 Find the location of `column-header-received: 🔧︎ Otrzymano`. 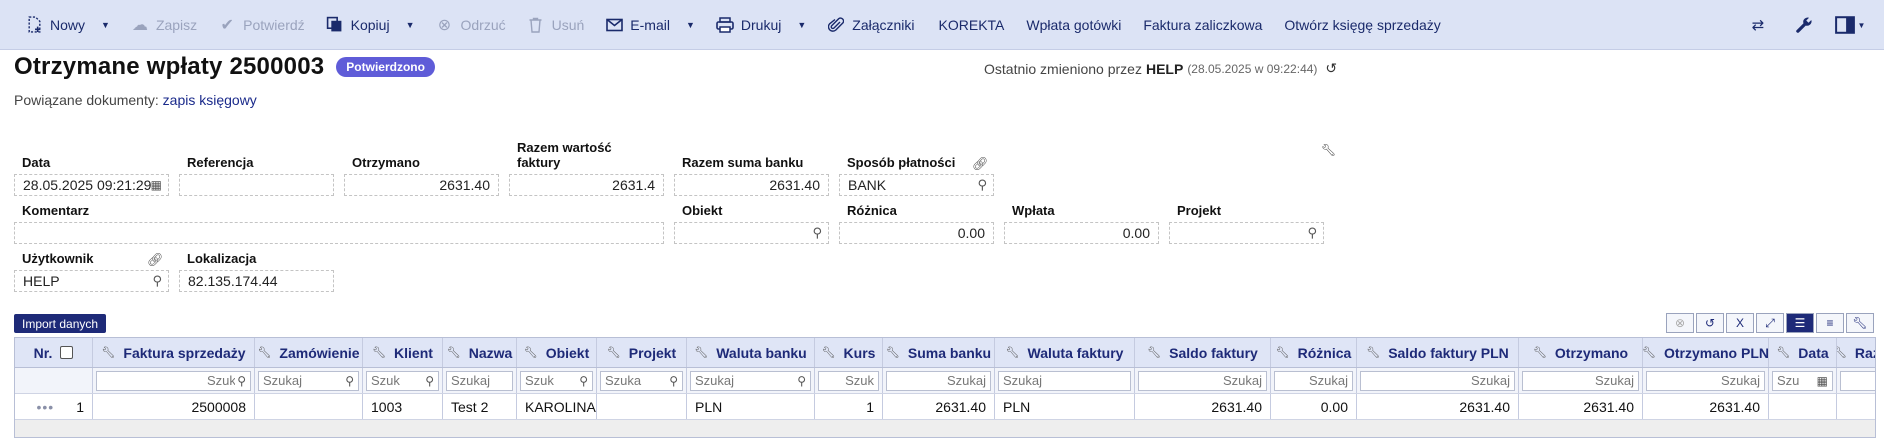

column-header-received: 🔧︎ Otrzymano is located at coordinates (1581, 352).